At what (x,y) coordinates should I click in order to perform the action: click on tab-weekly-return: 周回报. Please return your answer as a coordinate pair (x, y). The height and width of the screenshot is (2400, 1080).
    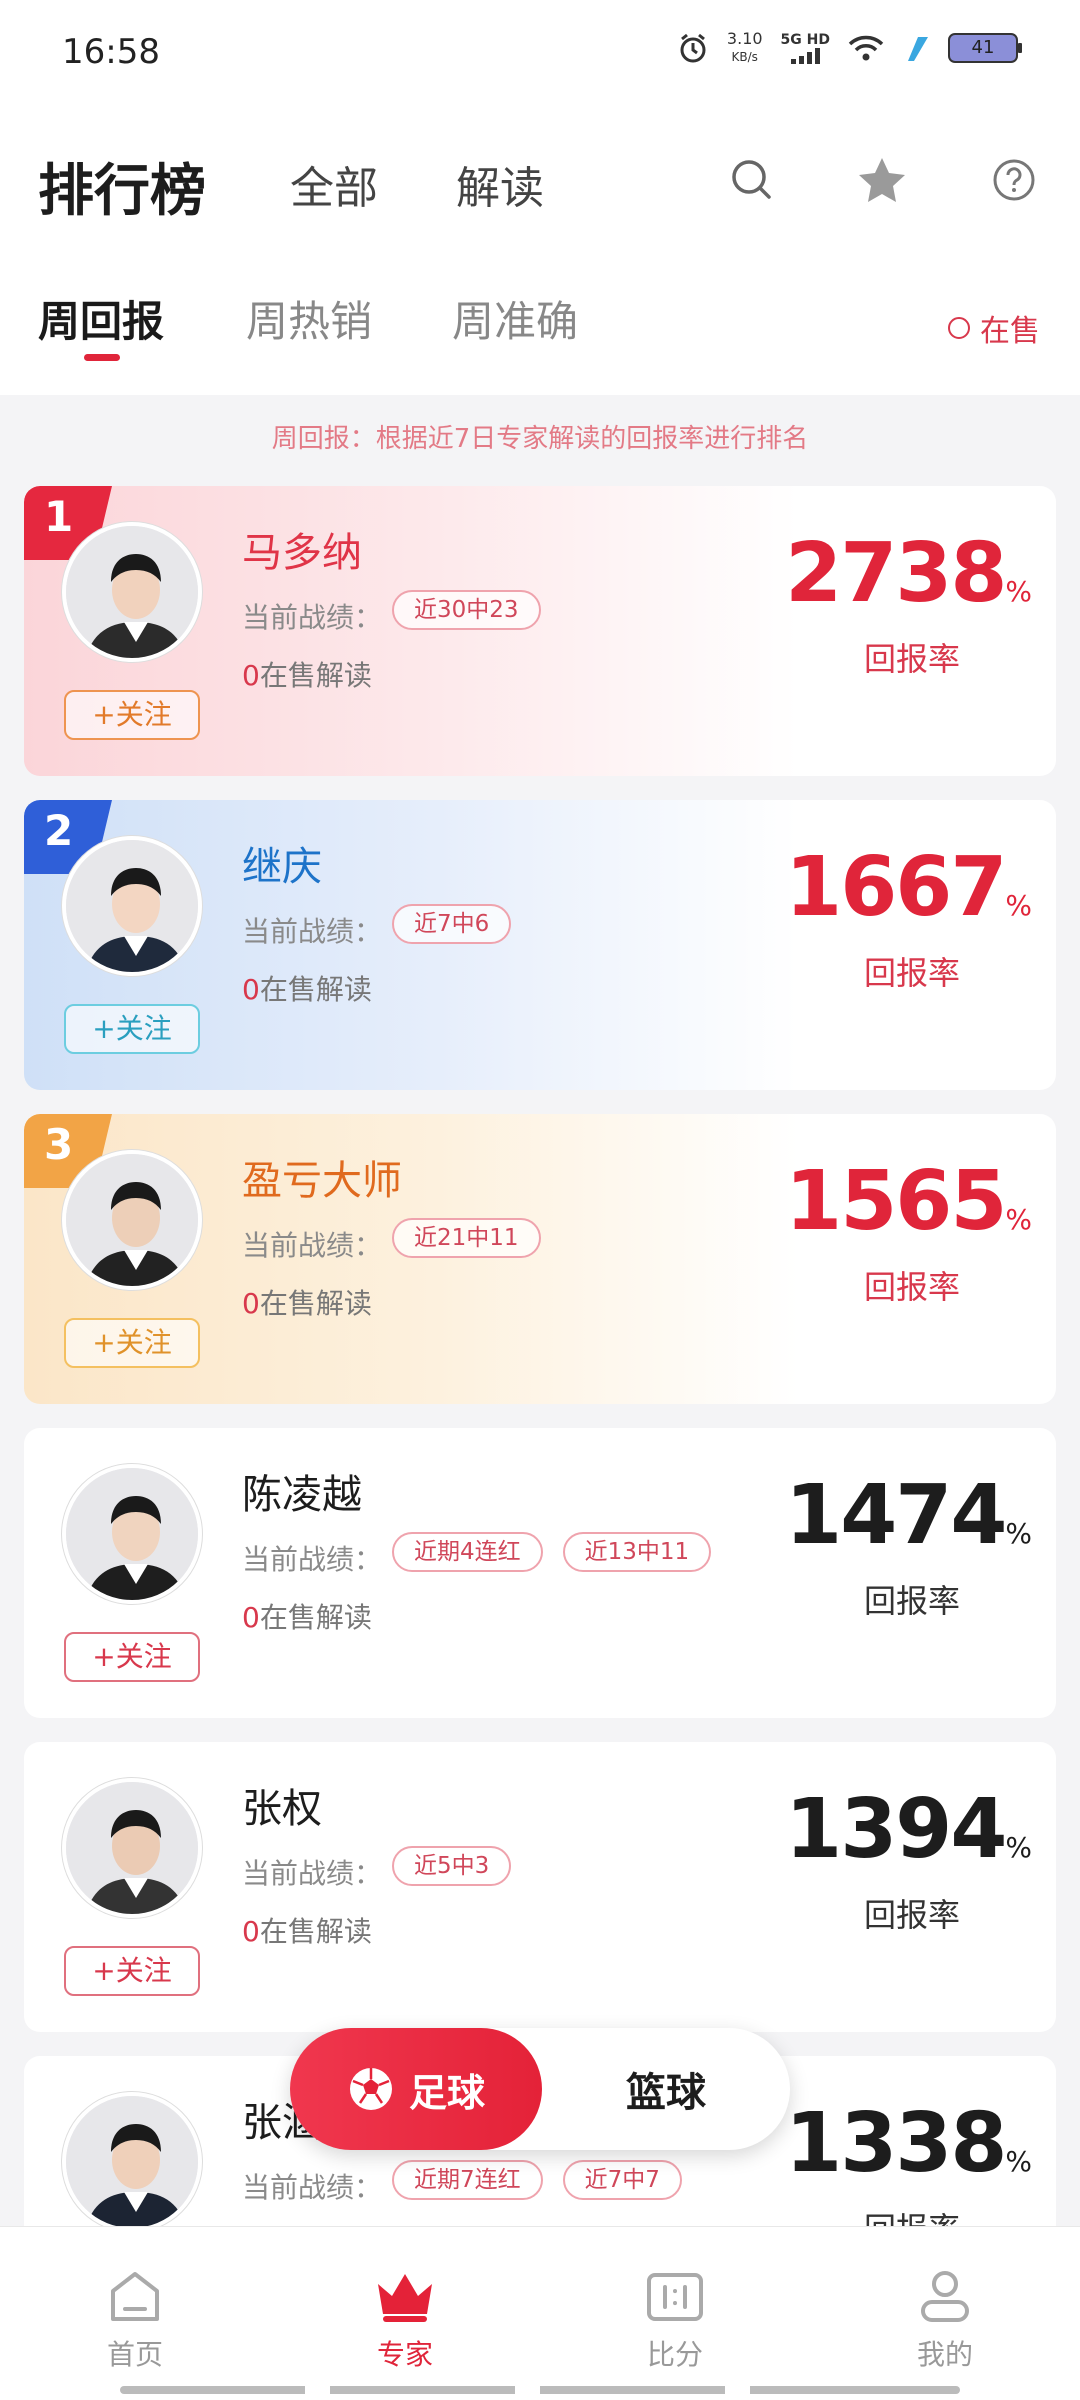
    Looking at the image, I should click on (101, 318).